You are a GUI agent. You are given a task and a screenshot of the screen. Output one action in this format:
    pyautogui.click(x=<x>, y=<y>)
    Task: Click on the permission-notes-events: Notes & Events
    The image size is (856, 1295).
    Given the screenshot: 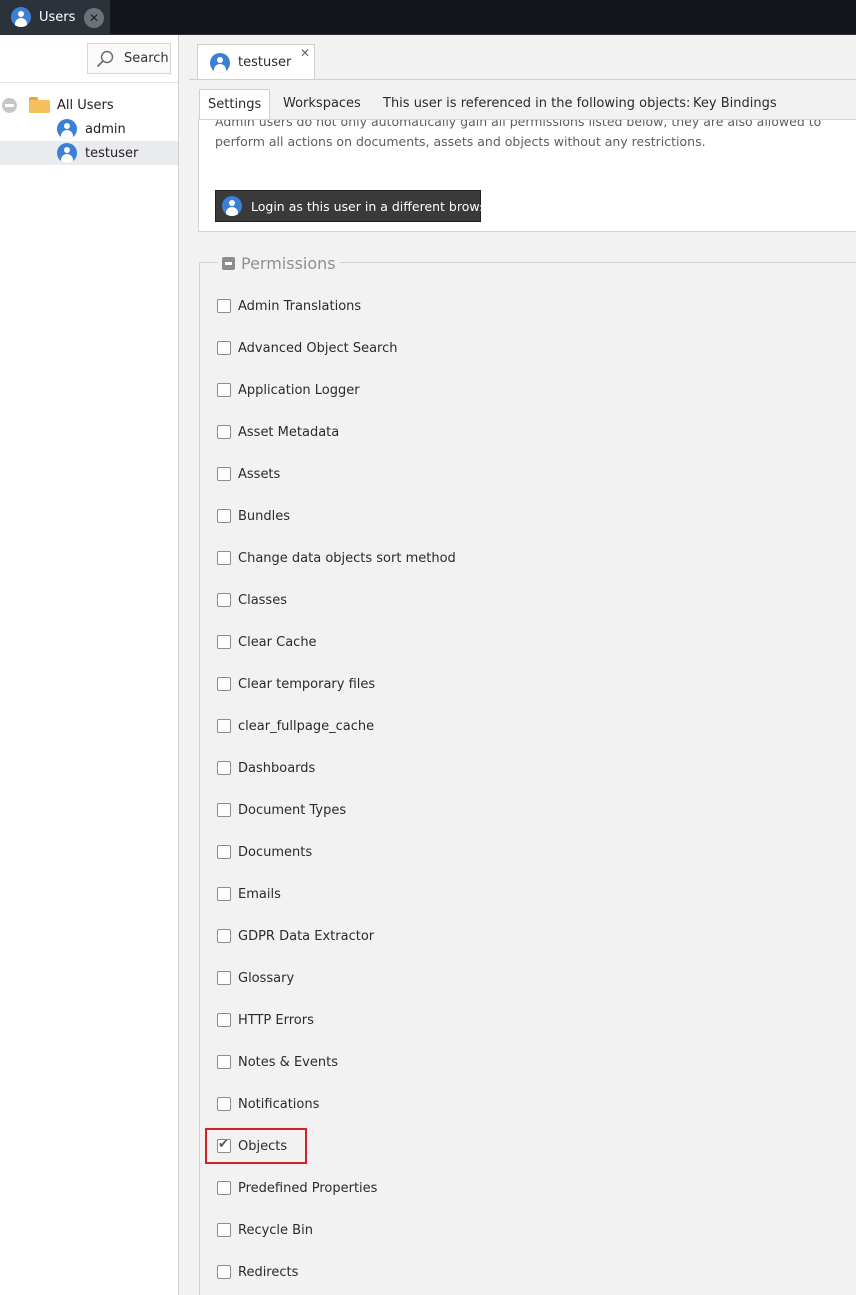 What is the action you would take?
    pyautogui.click(x=277, y=1062)
    